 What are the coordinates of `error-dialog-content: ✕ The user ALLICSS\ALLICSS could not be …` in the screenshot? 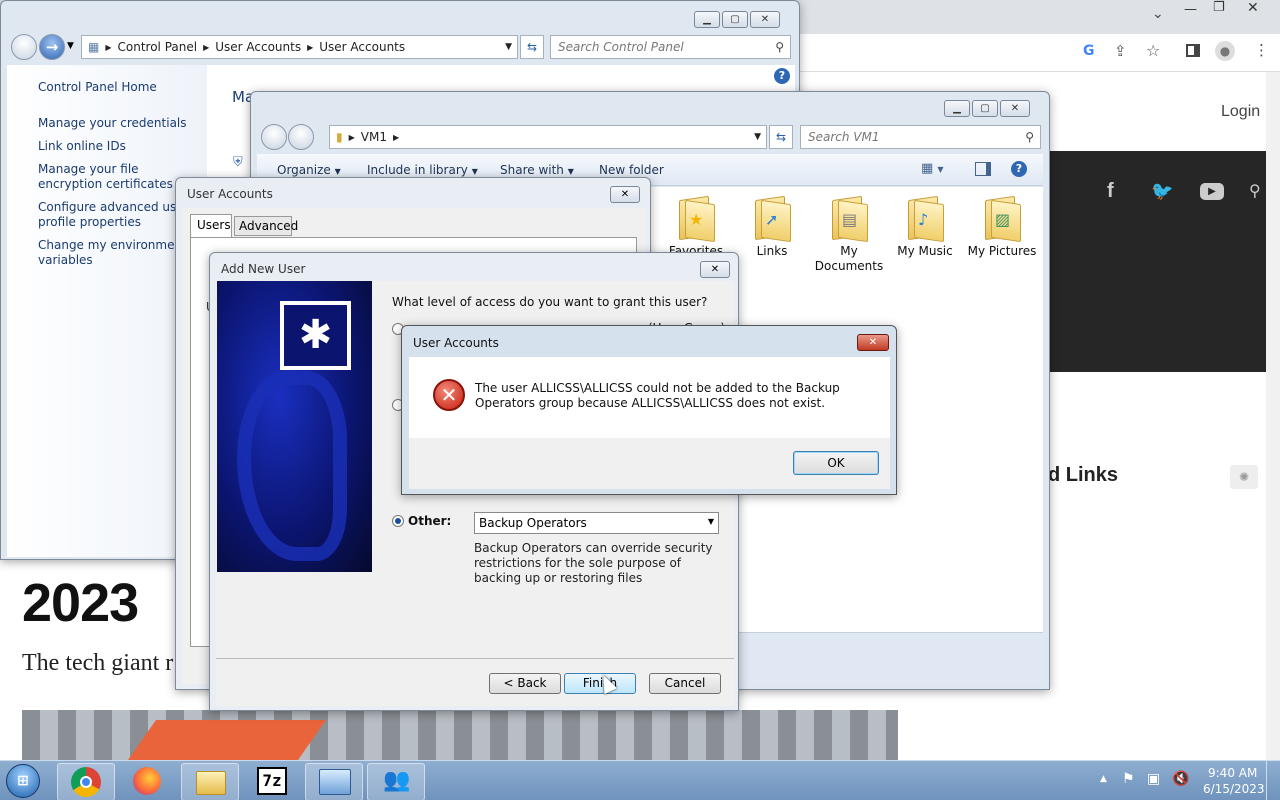 It's located at (649, 397).